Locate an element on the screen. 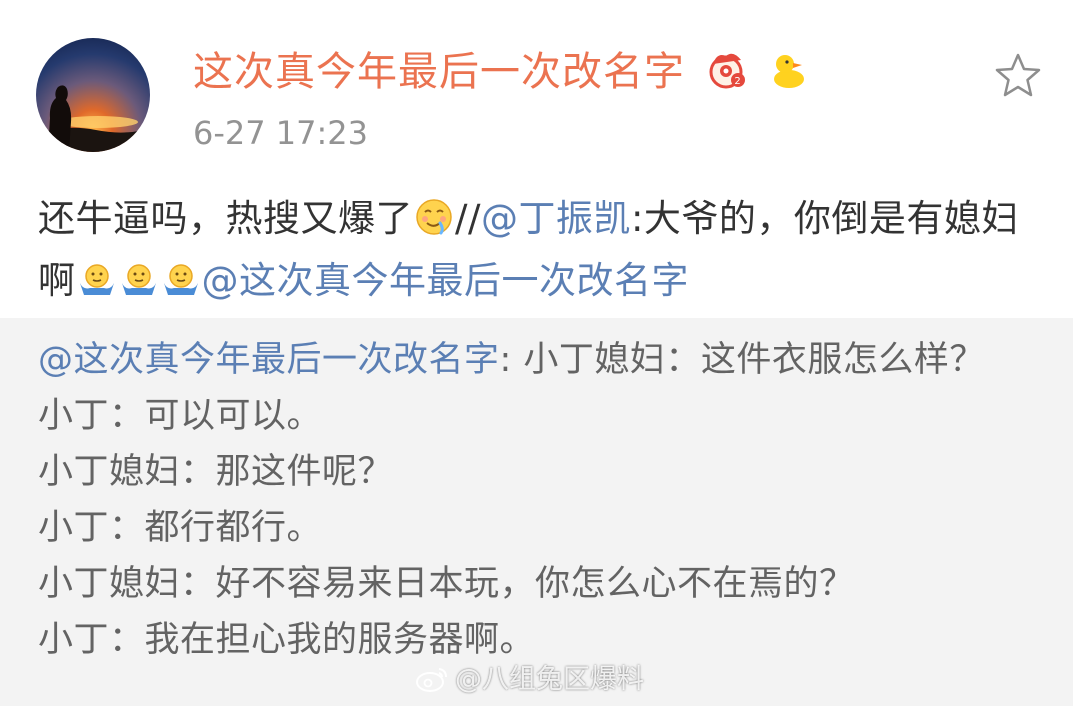 This screenshot has width=1073, height=706. repost-author-mention: @这次真今年最后一次改名字 is located at coordinates (269, 360).